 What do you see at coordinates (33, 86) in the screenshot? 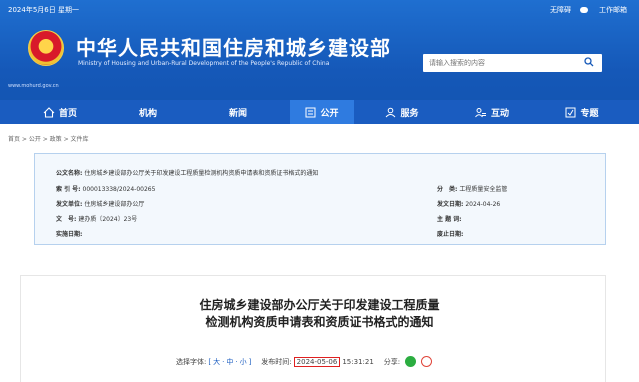
I see `site-url: www.mohurd.gov.cn` at bounding box center [33, 86].